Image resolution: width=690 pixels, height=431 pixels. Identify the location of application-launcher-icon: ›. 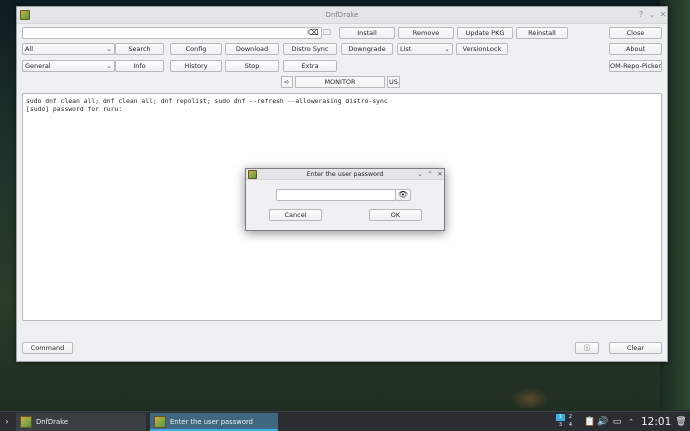
(7, 422).